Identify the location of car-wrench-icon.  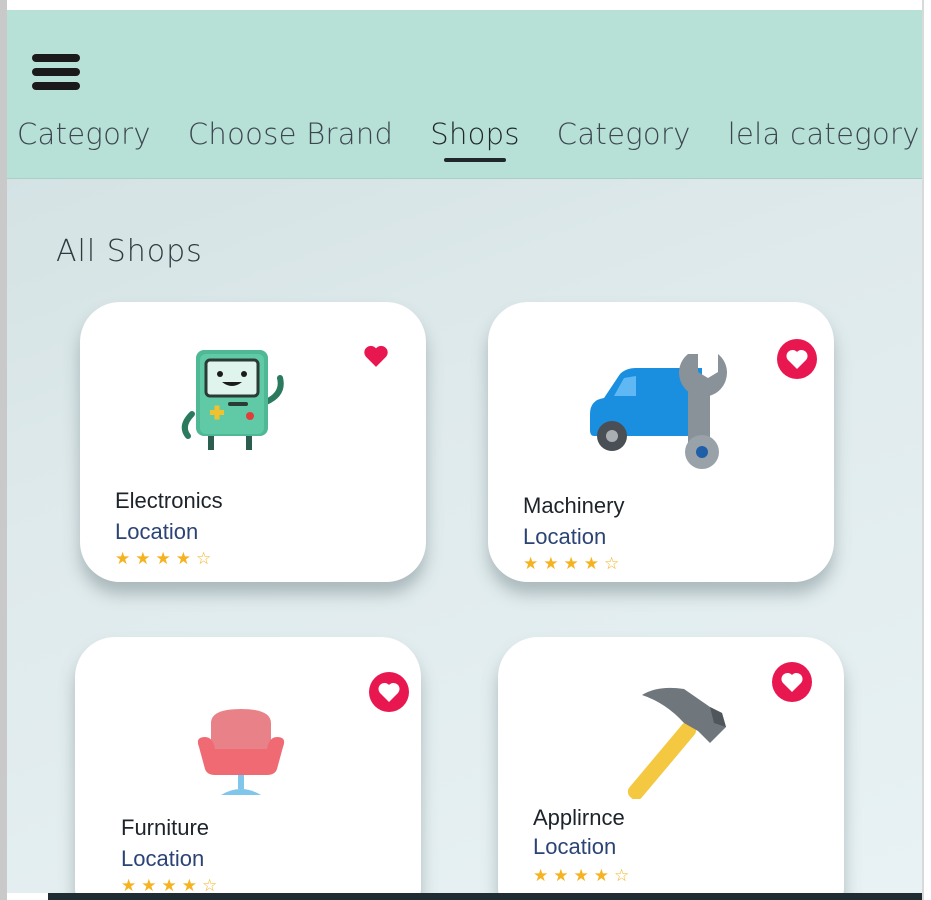
(660, 409).